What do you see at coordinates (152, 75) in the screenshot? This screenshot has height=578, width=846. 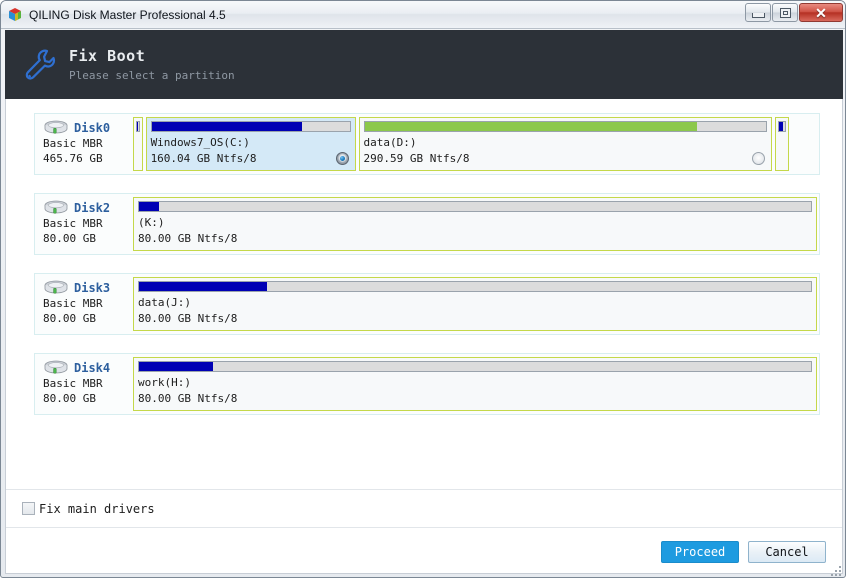 I see `page-subtitle: Please select a partition` at bounding box center [152, 75].